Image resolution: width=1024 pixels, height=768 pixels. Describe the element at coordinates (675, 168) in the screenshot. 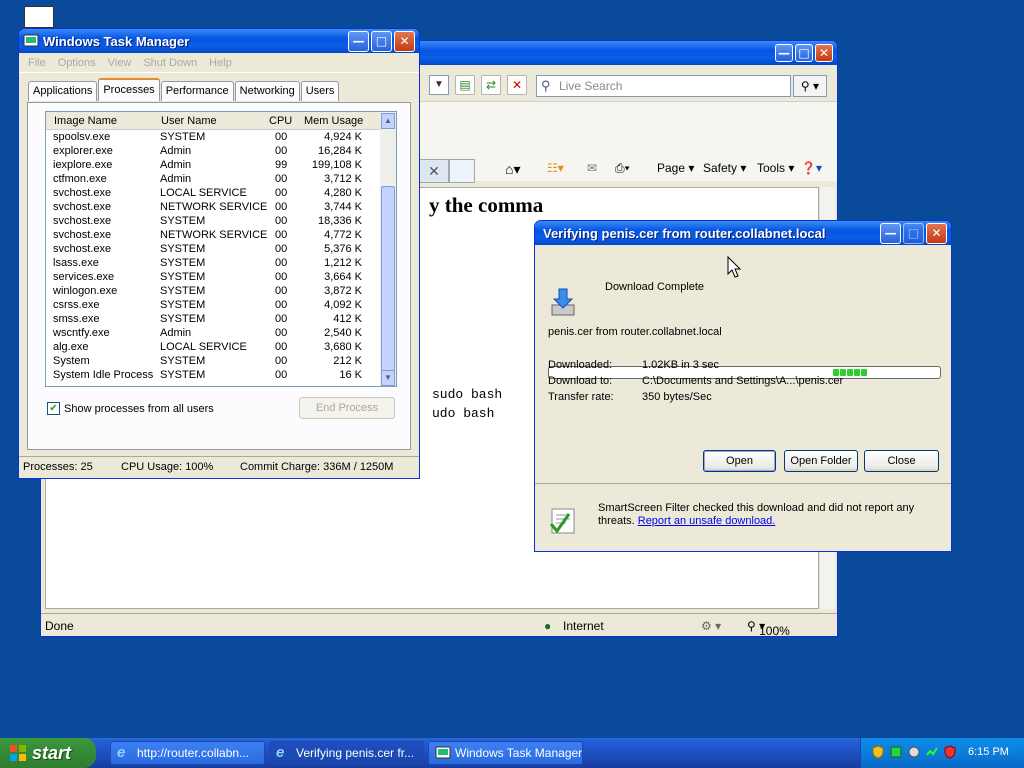

I see `page-menu: Page ▾` at that location.